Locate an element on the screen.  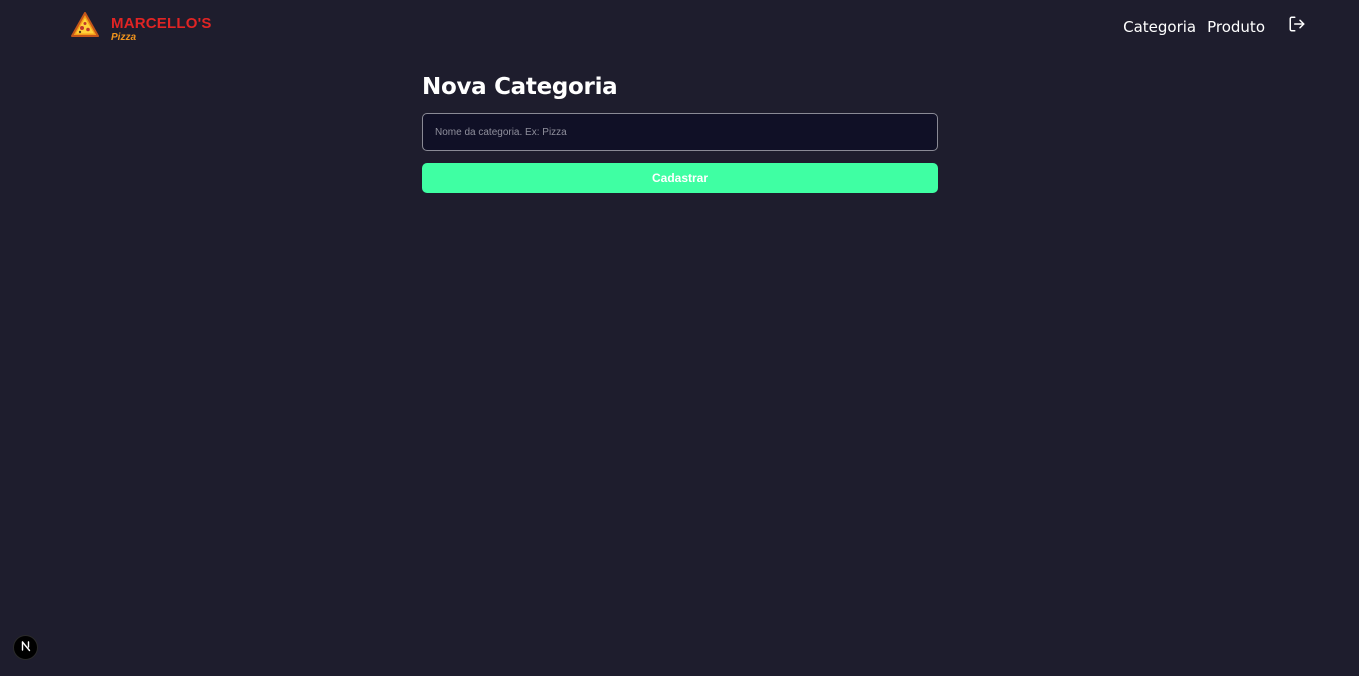
category-name-input is located at coordinates (680, 132).